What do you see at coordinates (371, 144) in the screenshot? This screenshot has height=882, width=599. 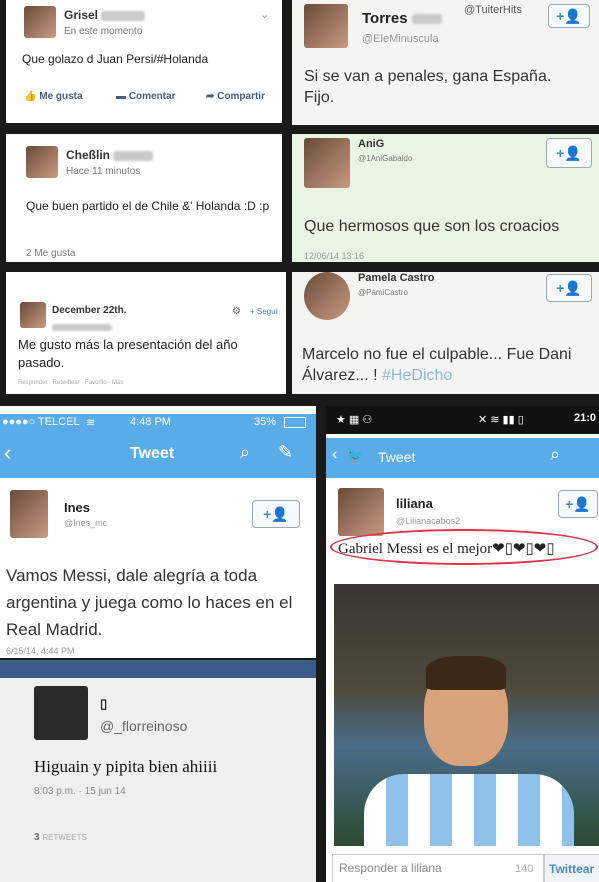 I see `author-name: AniG` at bounding box center [371, 144].